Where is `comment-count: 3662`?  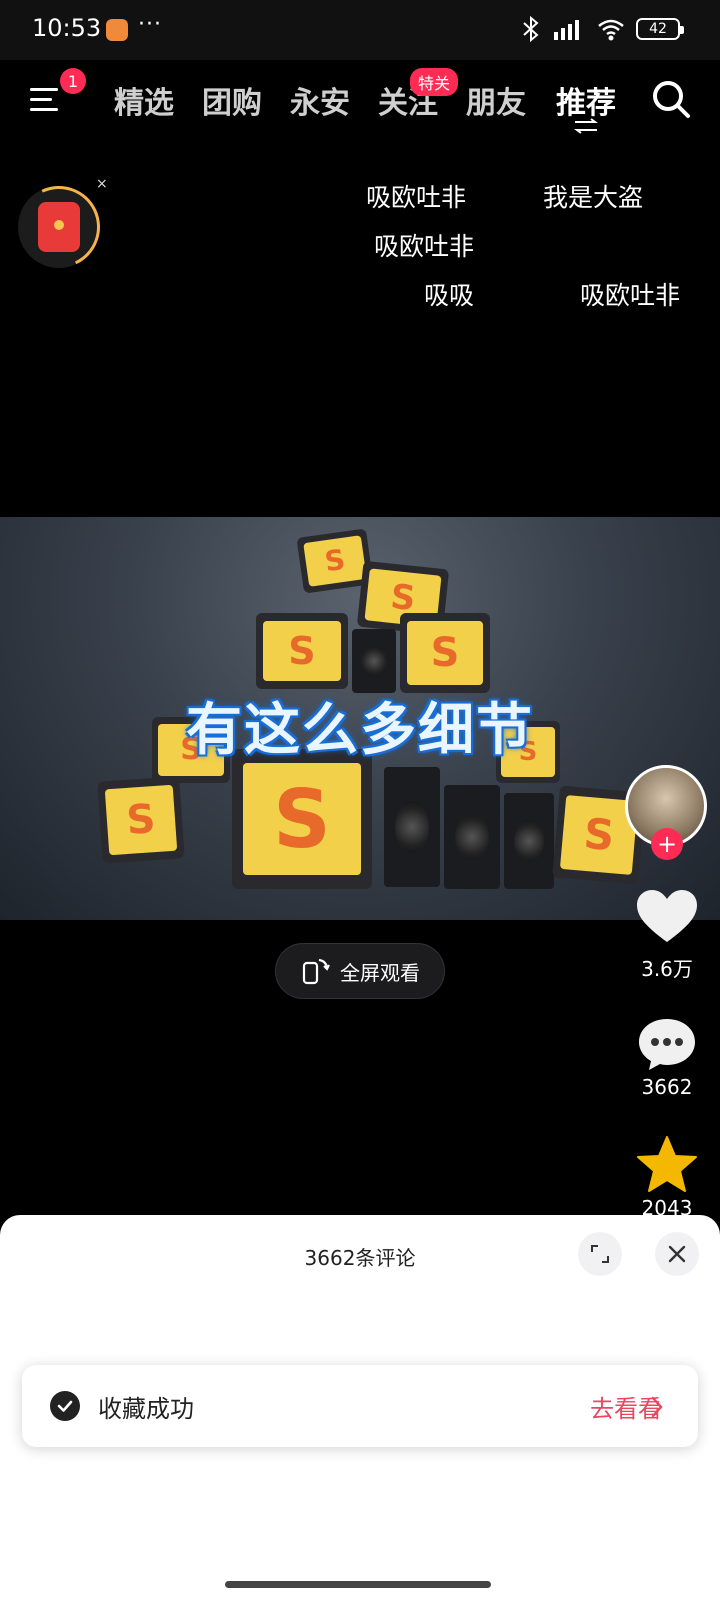
comment-count: 3662 is located at coordinates (667, 1087).